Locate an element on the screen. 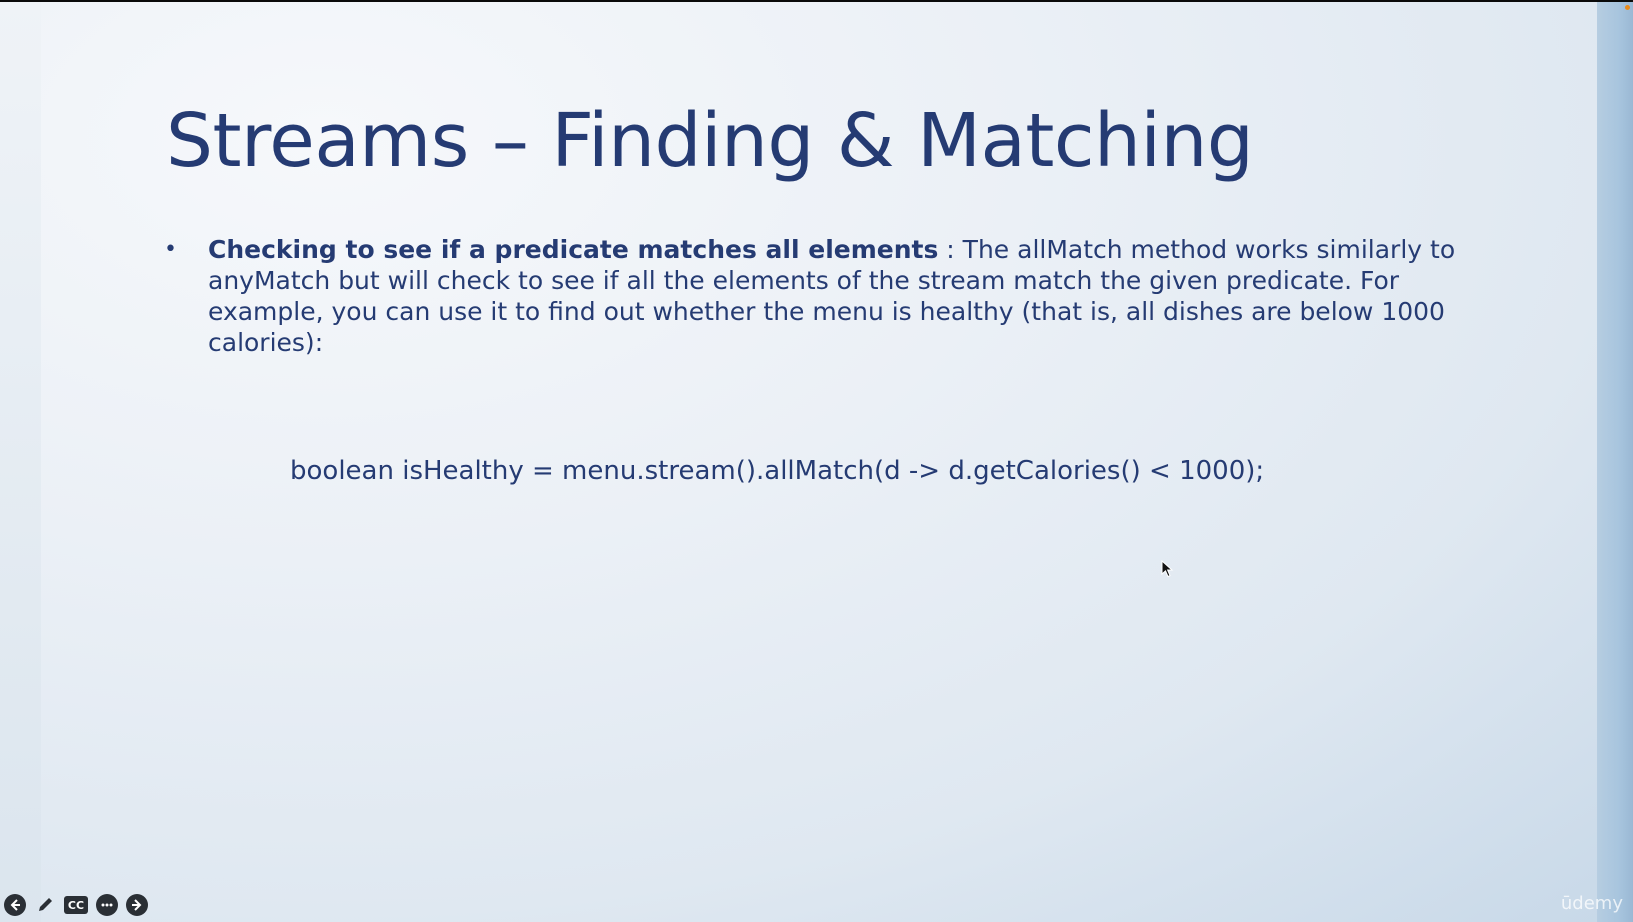 The image size is (1633, 922). udemy-watermark: ūdemy is located at coordinates (1591, 903).